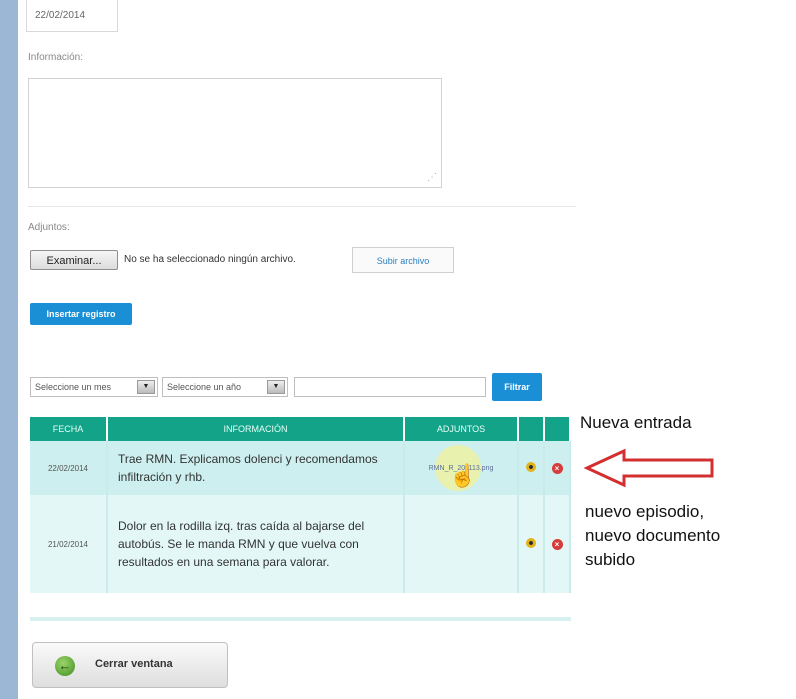 The height and width of the screenshot is (699, 796). I want to click on divider, so click(302, 206).